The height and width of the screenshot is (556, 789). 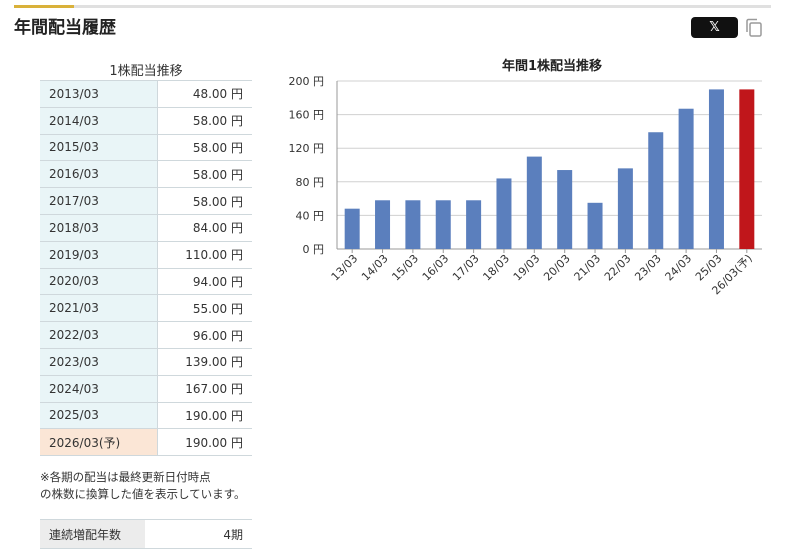 I want to click on row-year: 2024/03, so click(x=99, y=389).